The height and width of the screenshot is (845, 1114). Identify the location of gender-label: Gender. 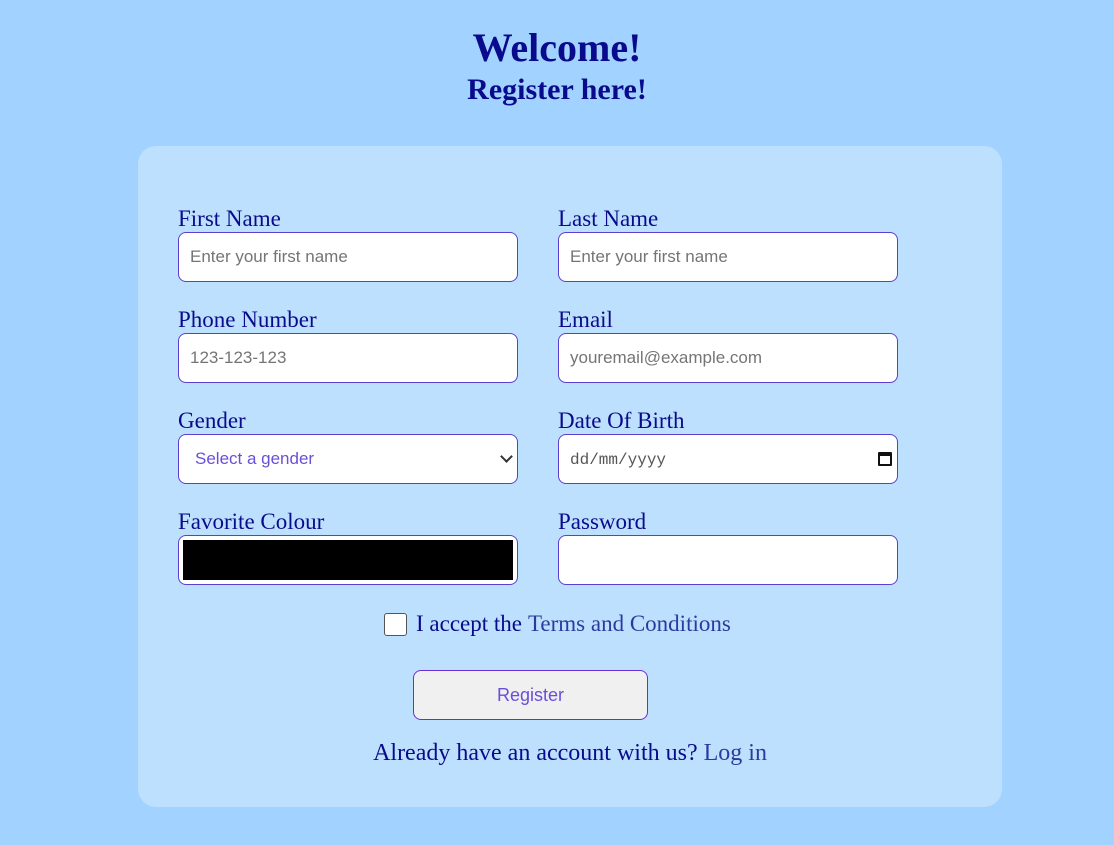
(212, 420).